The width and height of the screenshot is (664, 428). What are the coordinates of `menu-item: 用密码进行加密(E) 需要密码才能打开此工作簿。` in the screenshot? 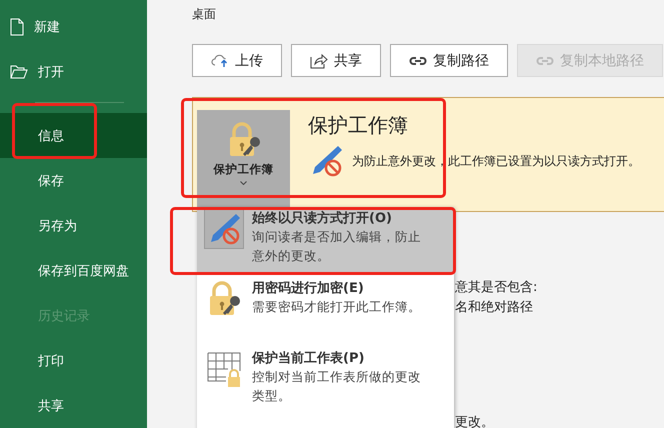 It's located at (325, 310).